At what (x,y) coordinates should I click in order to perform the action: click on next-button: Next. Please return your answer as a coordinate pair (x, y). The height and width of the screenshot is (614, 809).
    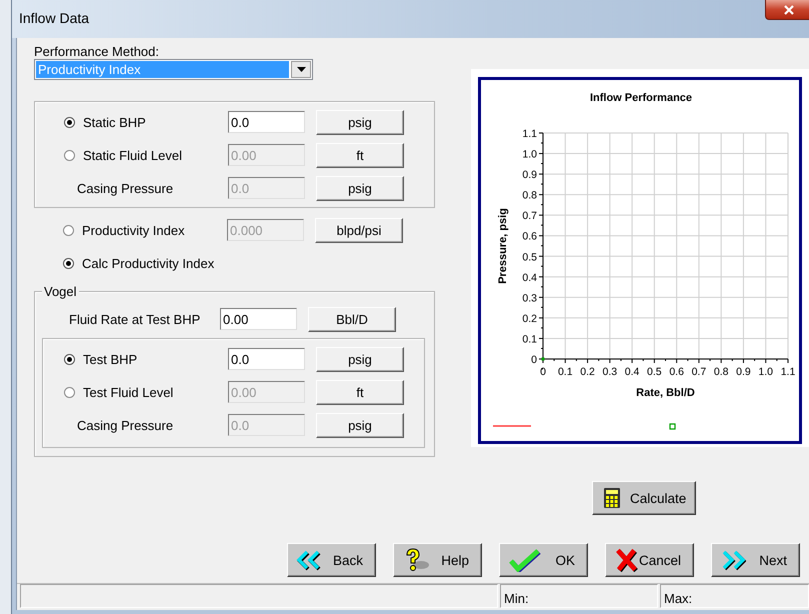
    Looking at the image, I should click on (755, 560).